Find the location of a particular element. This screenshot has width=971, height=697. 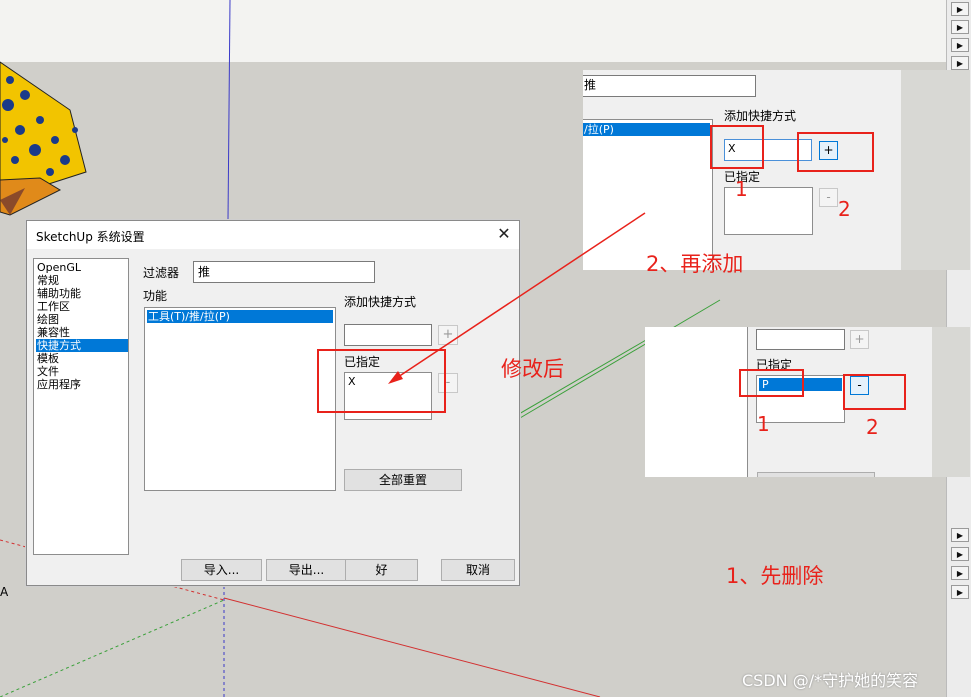

annotation-box-add-button is located at coordinates (835, 152).